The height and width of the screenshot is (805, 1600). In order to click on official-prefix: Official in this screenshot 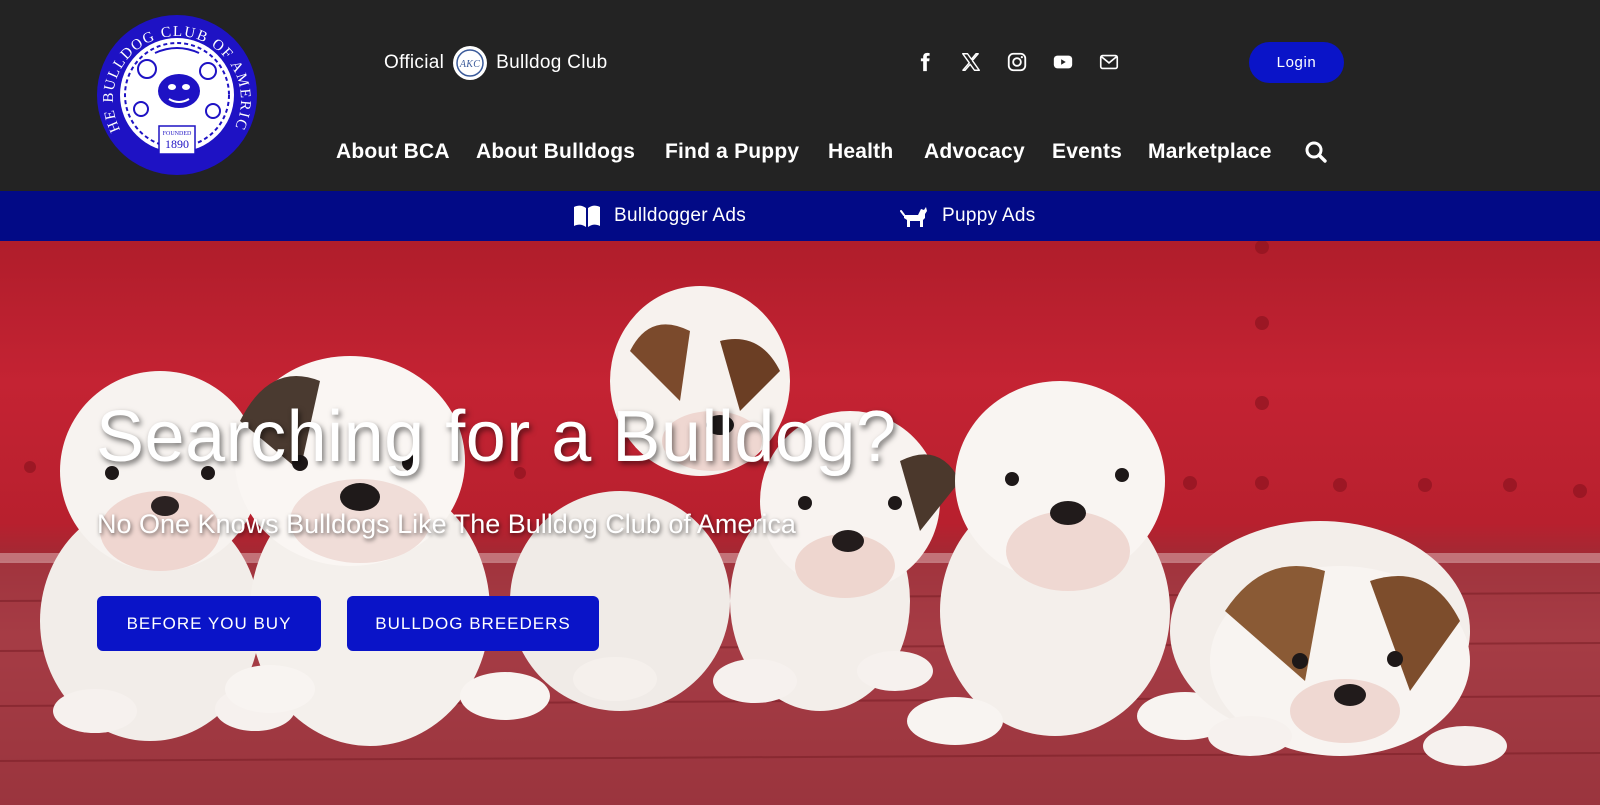, I will do `click(414, 62)`.